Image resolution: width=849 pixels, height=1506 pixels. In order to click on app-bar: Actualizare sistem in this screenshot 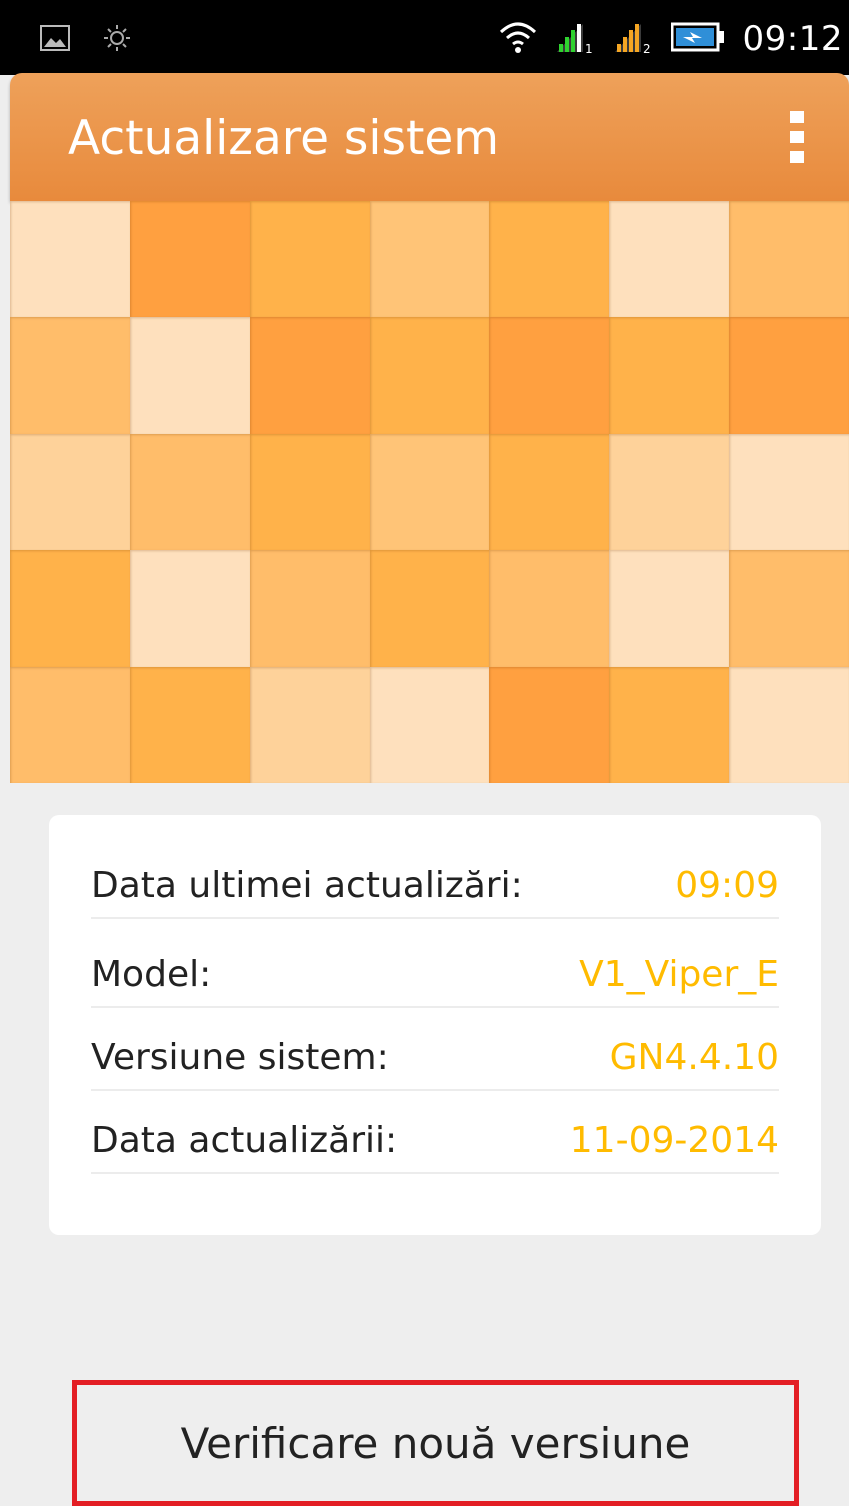, I will do `click(429, 137)`.